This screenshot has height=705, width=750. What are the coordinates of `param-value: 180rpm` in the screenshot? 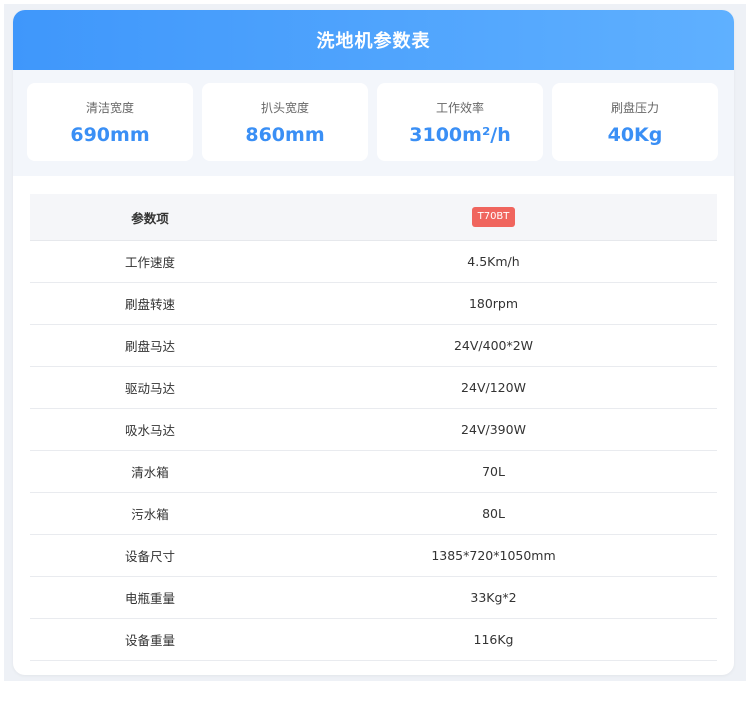 It's located at (493, 303).